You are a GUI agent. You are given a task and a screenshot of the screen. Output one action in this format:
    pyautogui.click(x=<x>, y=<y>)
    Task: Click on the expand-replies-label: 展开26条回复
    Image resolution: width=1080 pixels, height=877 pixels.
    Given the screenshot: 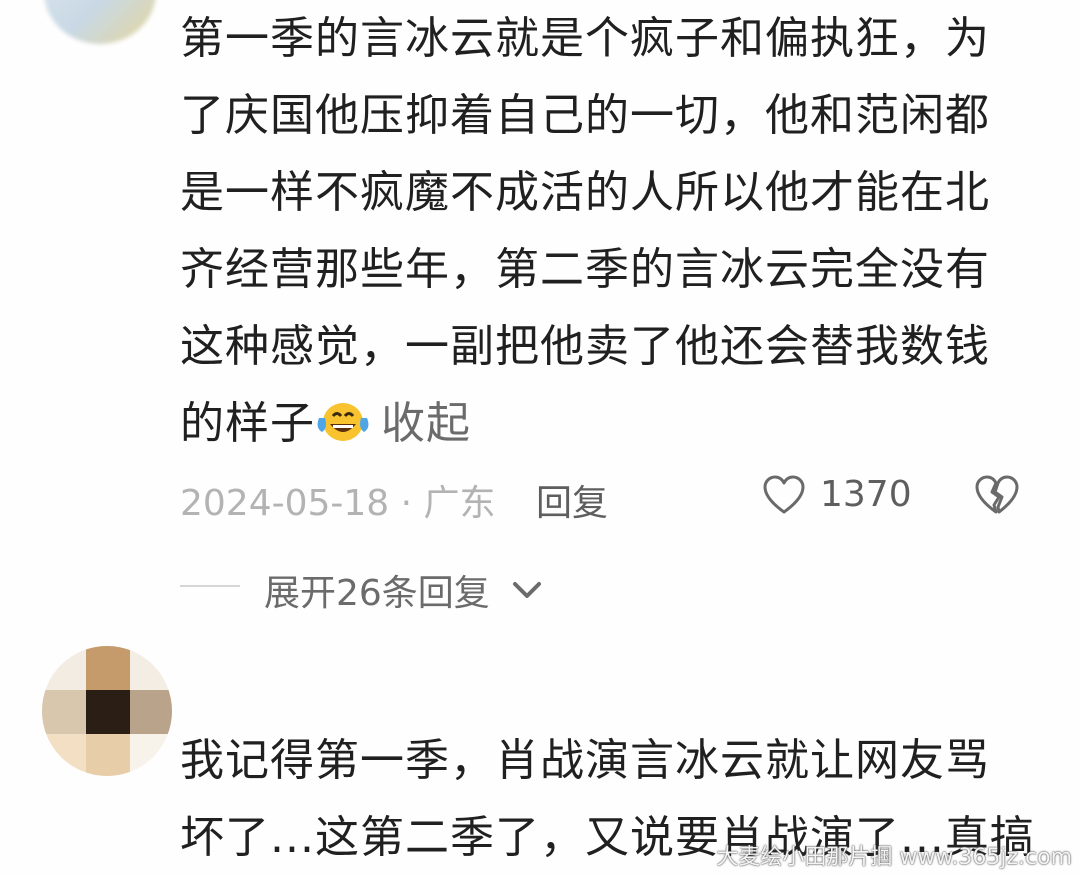 What is the action you would take?
    pyautogui.click(x=377, y=593)
    